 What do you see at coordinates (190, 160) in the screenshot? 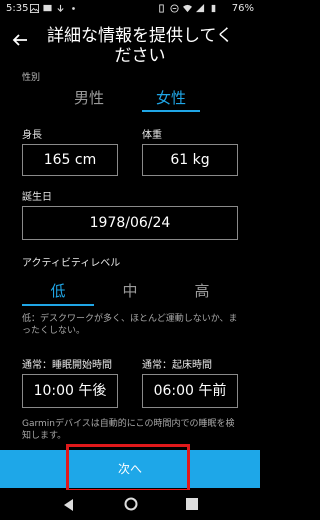
I see `weight-field: 61 kg` at bounding box center [190, 160].